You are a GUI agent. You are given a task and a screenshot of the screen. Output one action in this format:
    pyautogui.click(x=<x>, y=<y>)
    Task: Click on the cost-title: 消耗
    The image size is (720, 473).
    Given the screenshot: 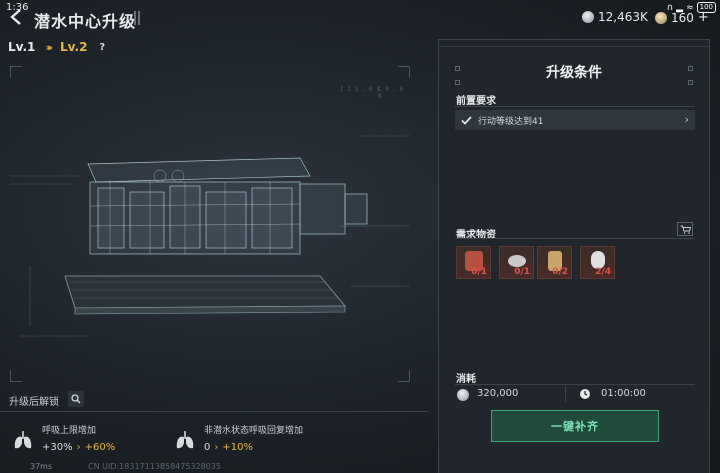 What is the action you would take?
    pyautogui.click(x=466, y=379)
    